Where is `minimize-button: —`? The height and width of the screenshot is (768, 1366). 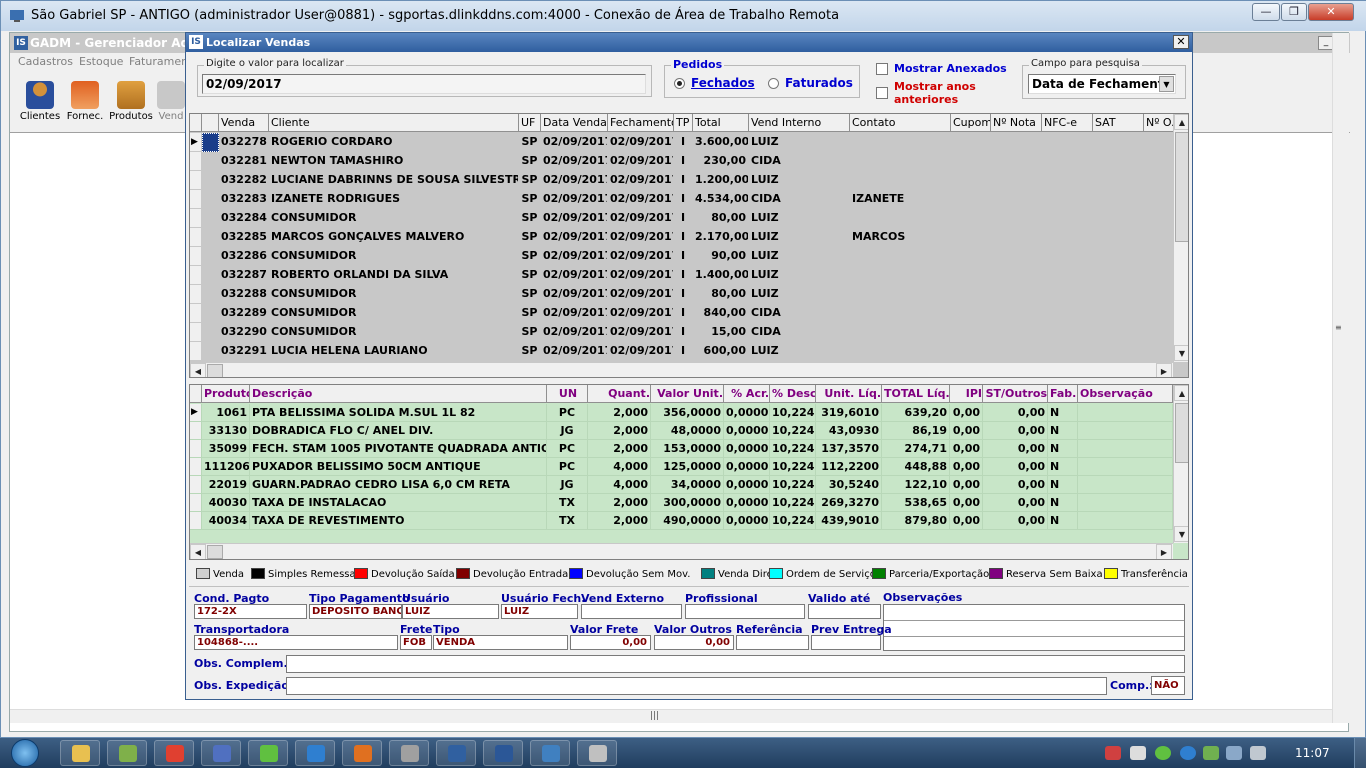 minimize-button: — is located at coordinates (1266, 12).